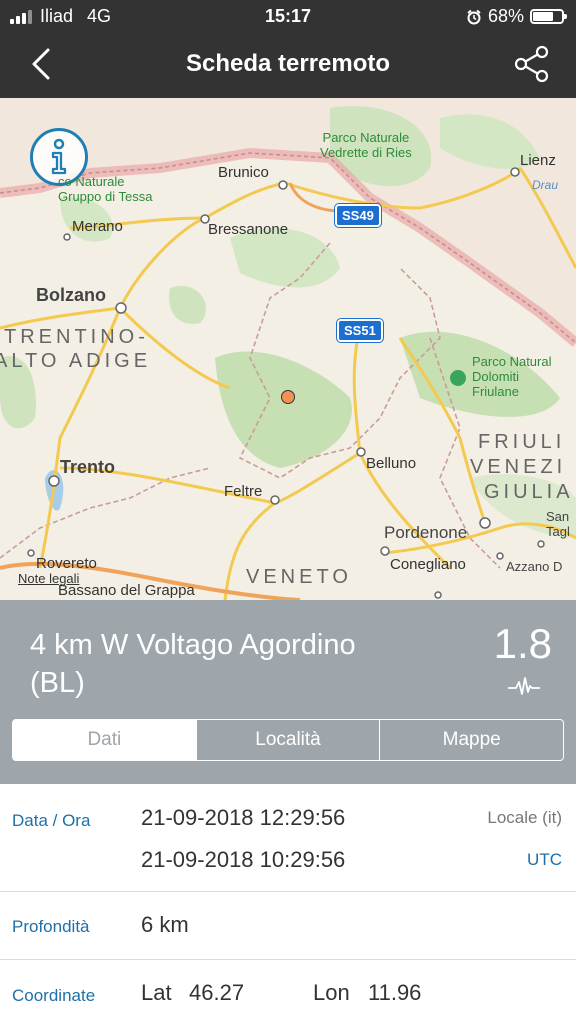 The image size is (576, 1030). I want to click on local-time-value: 21-09-2018 12:29:56, so click(243, 817).